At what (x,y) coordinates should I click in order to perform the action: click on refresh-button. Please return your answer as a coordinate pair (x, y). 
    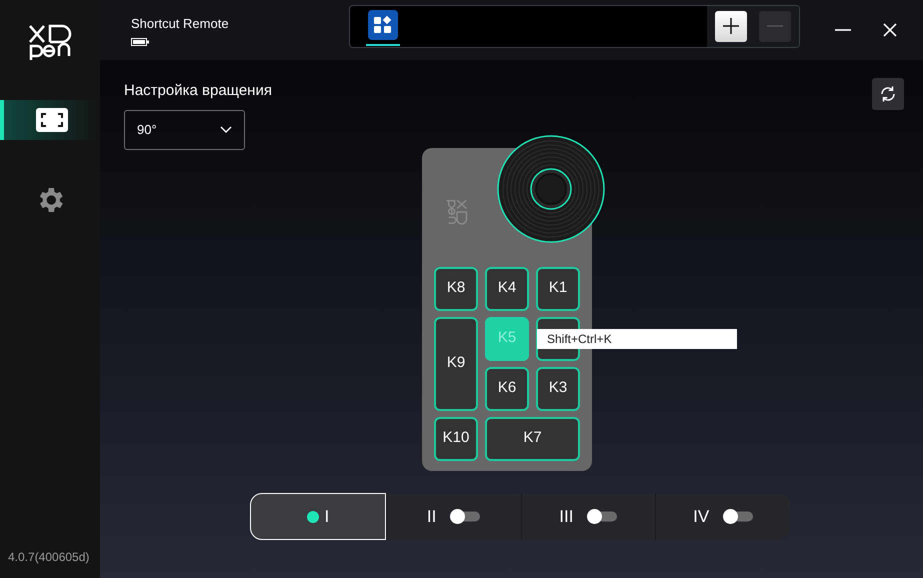
    Looking at the image, I should click on (888, 94).